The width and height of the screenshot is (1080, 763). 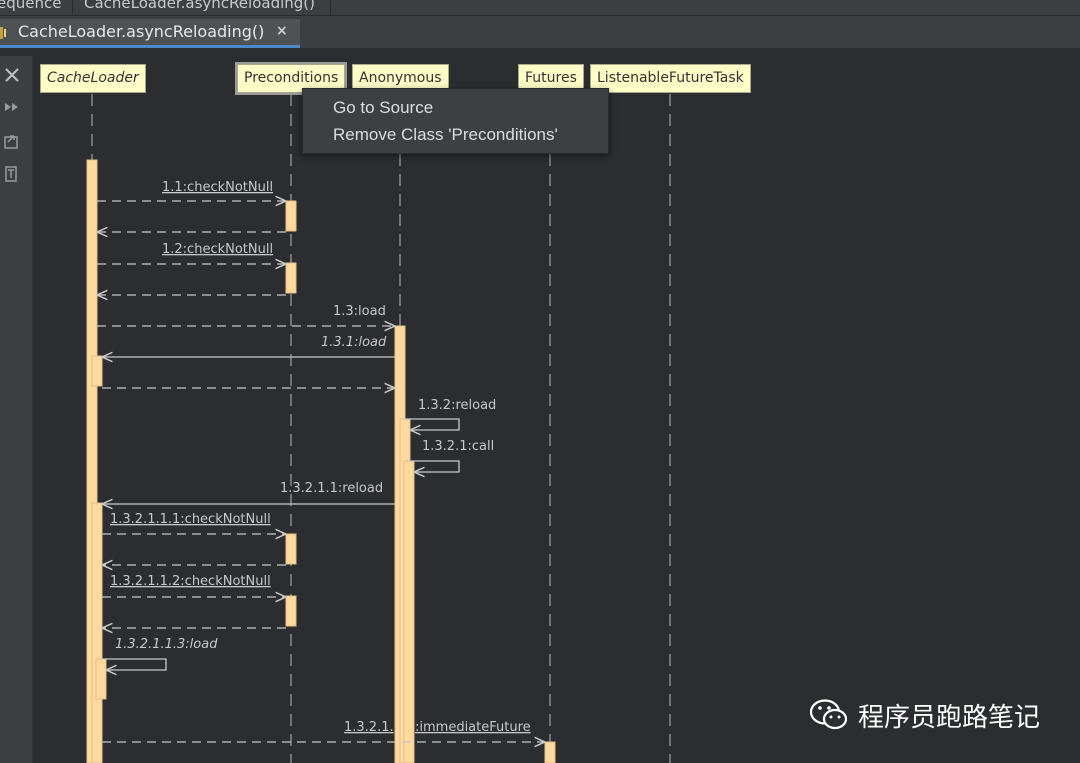 What do you see at coordinates (217, 249) in the screenshot?
I see `message-label-1-2: 1.2:checkNotNull` at bounding box center [217, 249].